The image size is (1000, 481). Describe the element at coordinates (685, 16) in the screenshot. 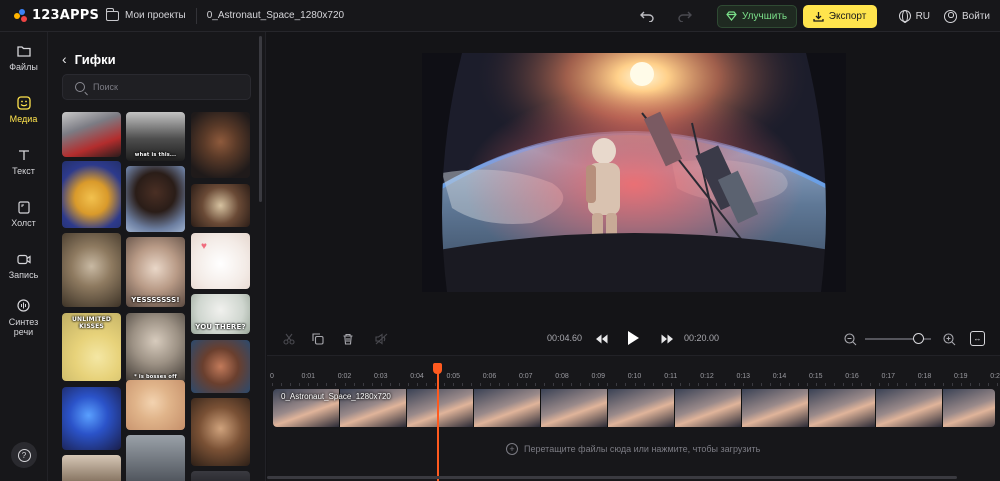

I see `redo-button` at that location.